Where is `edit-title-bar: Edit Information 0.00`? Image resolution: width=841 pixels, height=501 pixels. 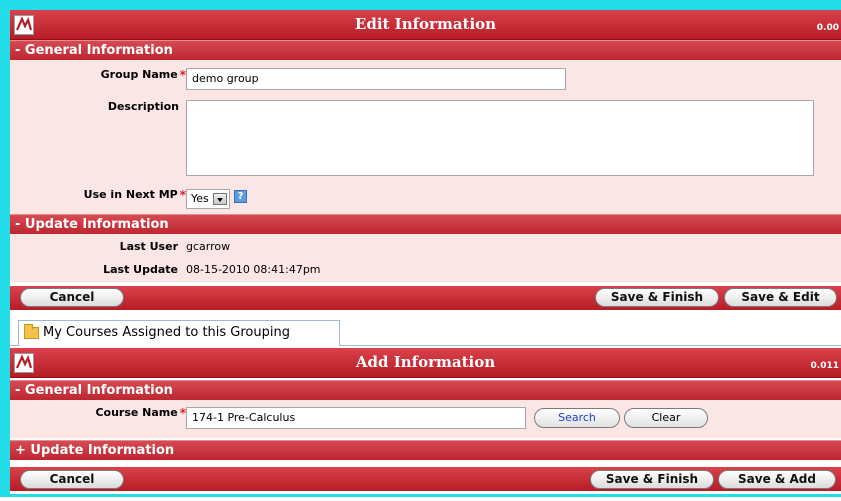 edit-title-bar: Edit Information 0.00 is located at coordinates (425, 25).